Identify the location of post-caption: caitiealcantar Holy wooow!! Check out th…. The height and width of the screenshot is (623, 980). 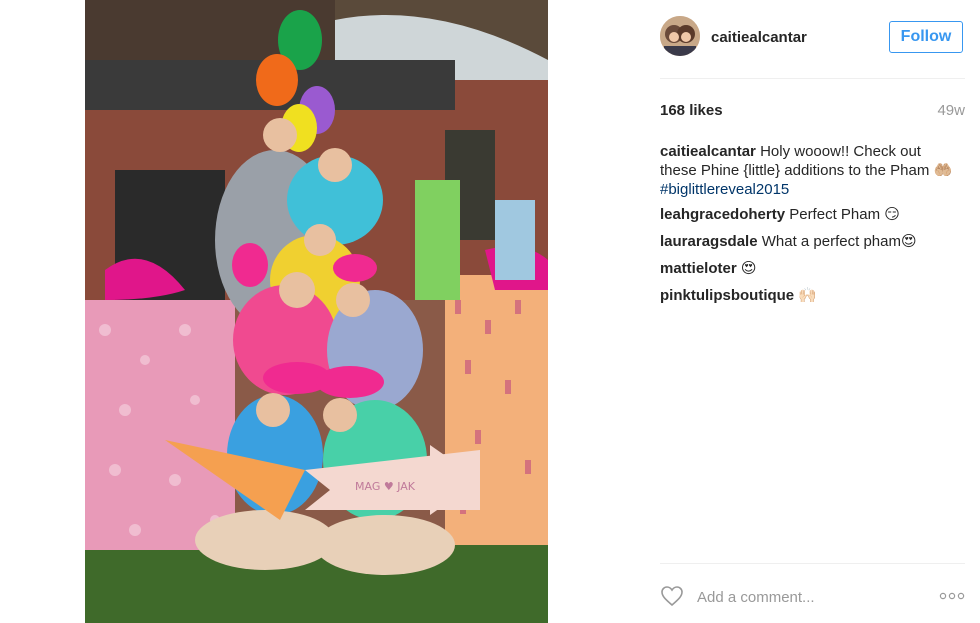
(810, 170).